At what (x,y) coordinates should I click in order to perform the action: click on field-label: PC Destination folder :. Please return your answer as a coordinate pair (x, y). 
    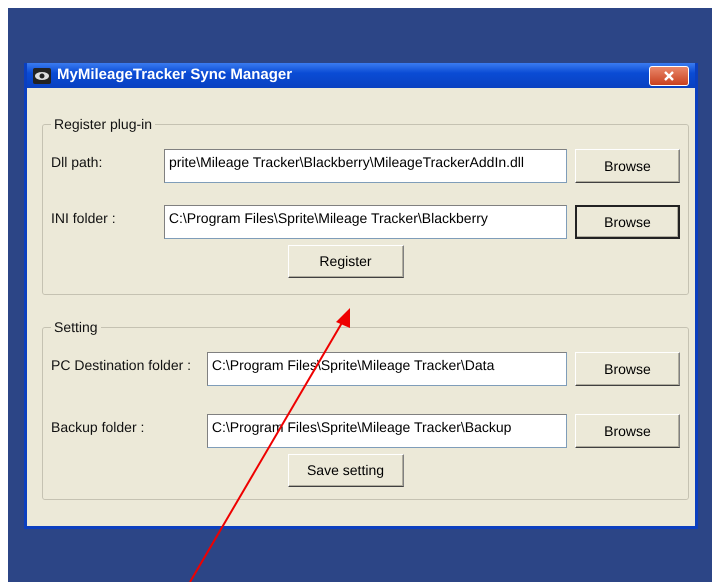
    Looking at the image, I should click on (121, 365).